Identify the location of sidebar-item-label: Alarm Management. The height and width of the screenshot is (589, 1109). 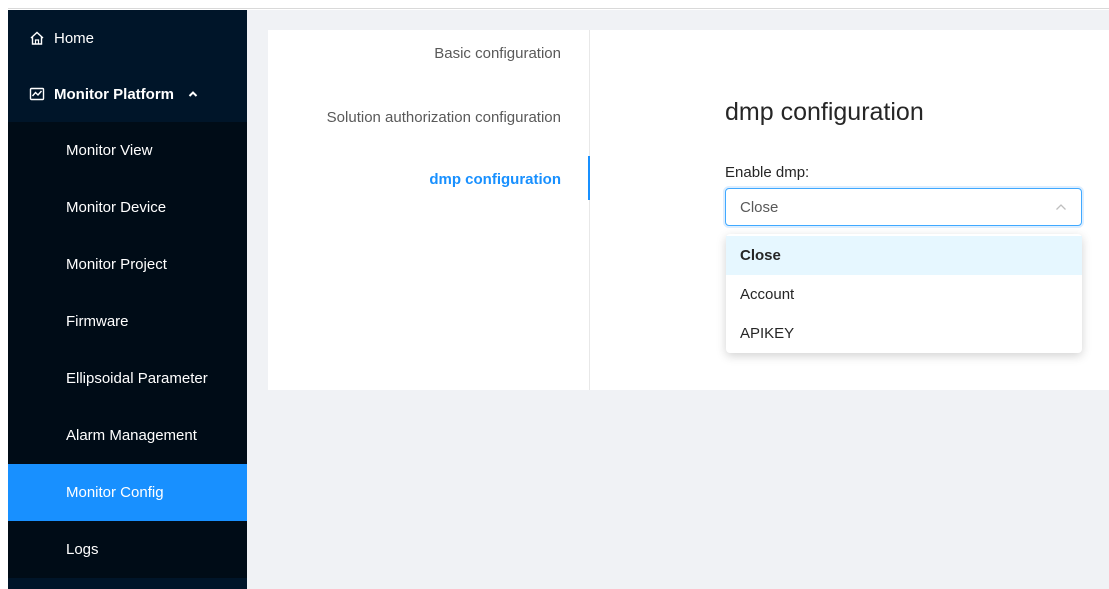
(131, 435).